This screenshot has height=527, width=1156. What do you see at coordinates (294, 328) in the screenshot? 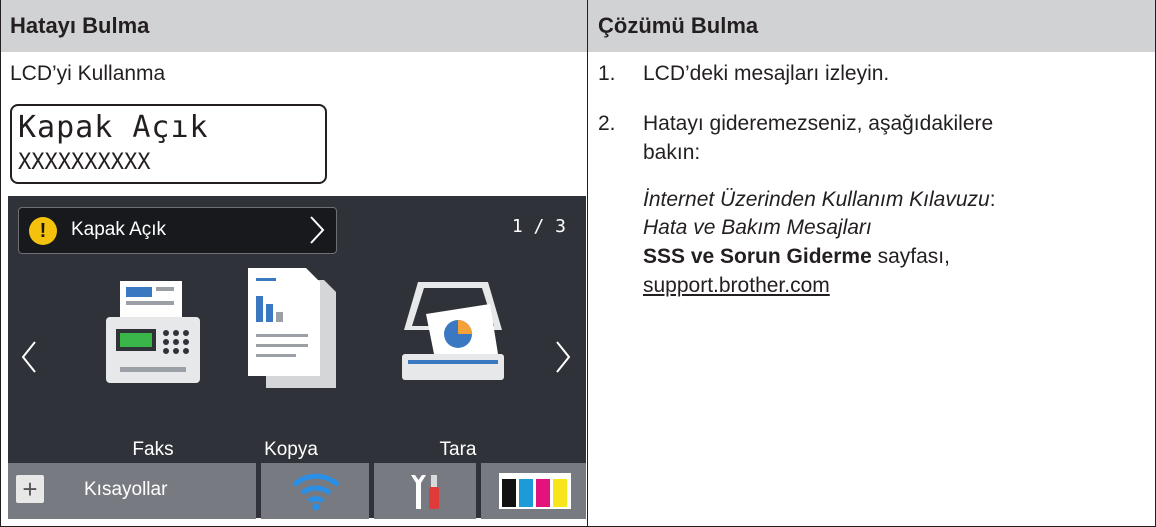
I see `copy-icon` at bounding box center [294, 328].